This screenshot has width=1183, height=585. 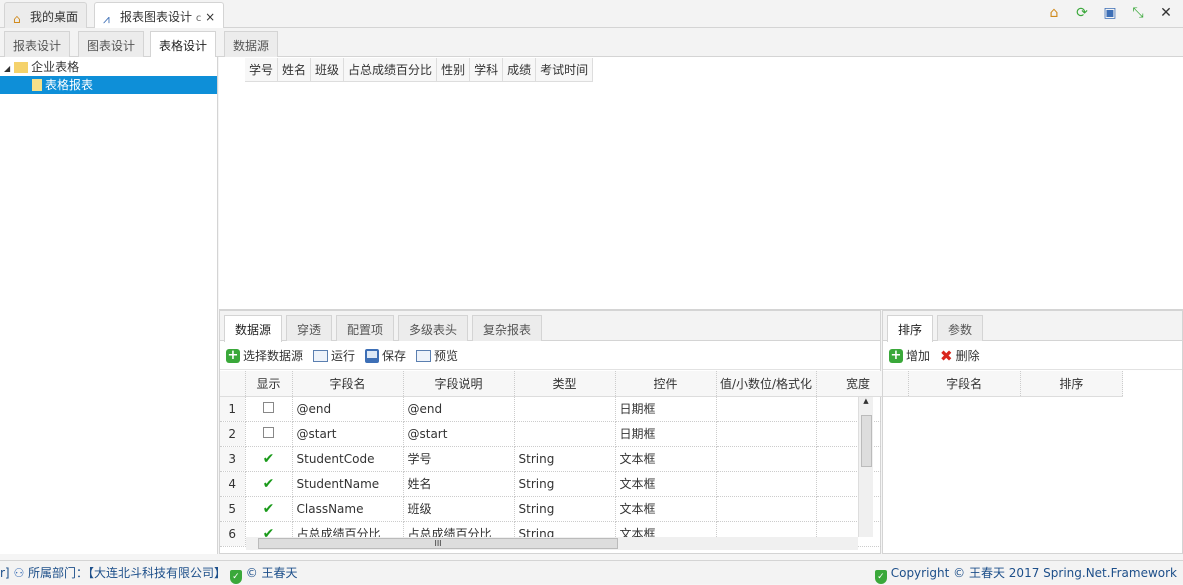 I want to click on cell-desc: 学号, so click(x=459, y=459).